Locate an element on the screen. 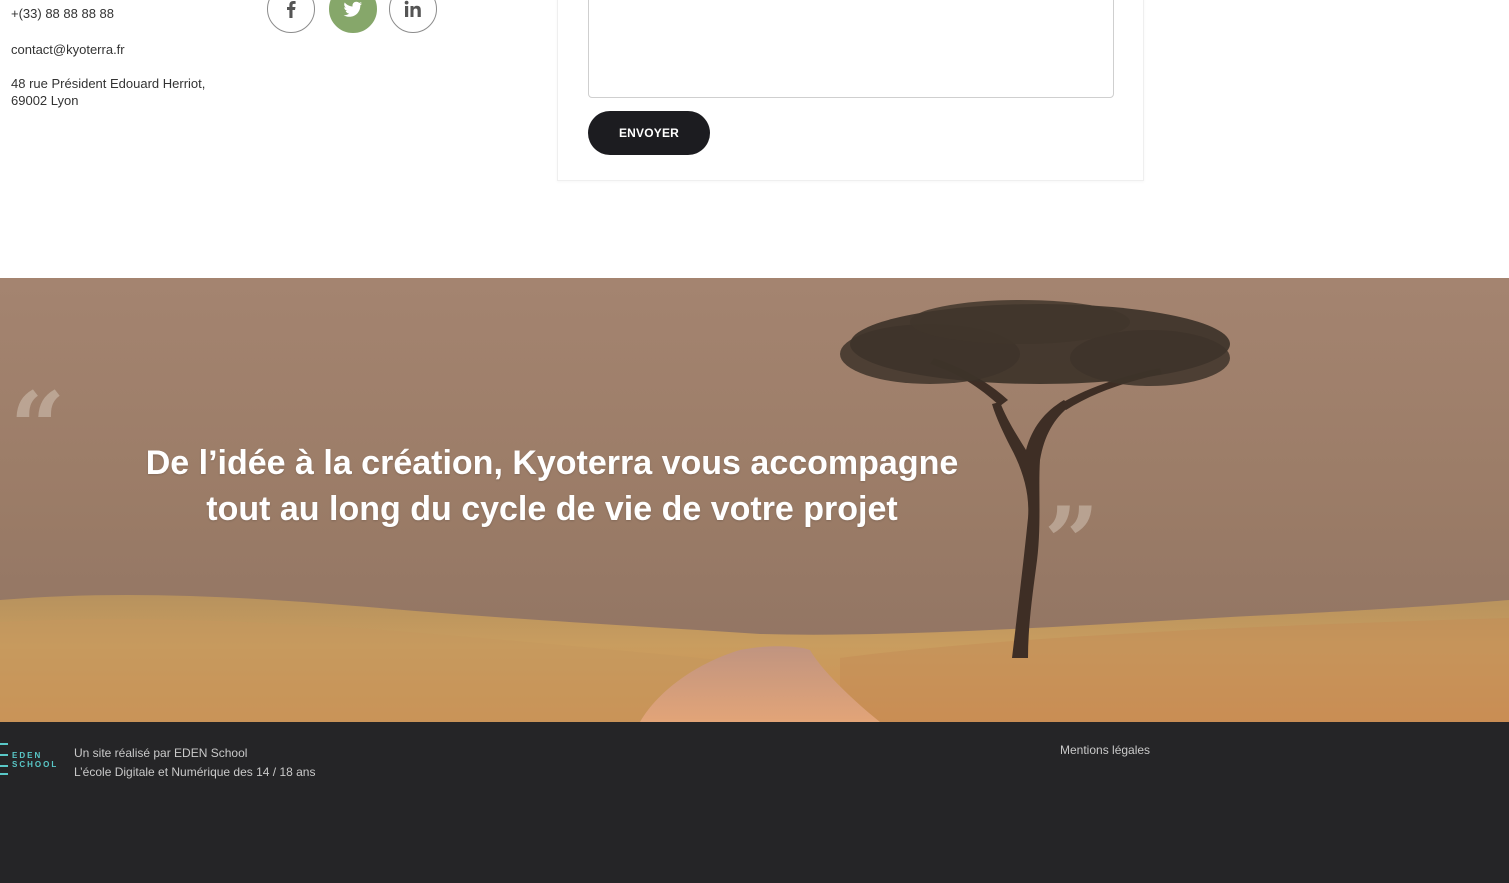  quote-close-mark: ” is located at coordinates (1072, 542).